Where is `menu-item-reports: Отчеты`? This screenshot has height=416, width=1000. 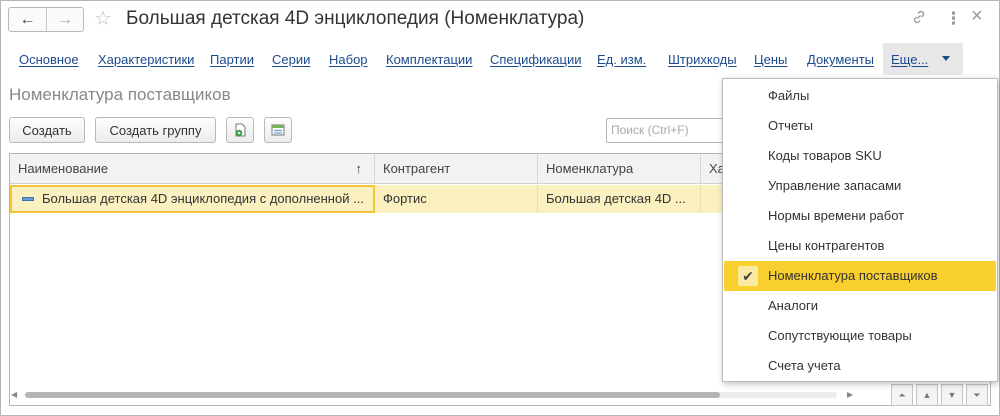
menu-item-reports: Отчеты is located at coordinates (860, 126).